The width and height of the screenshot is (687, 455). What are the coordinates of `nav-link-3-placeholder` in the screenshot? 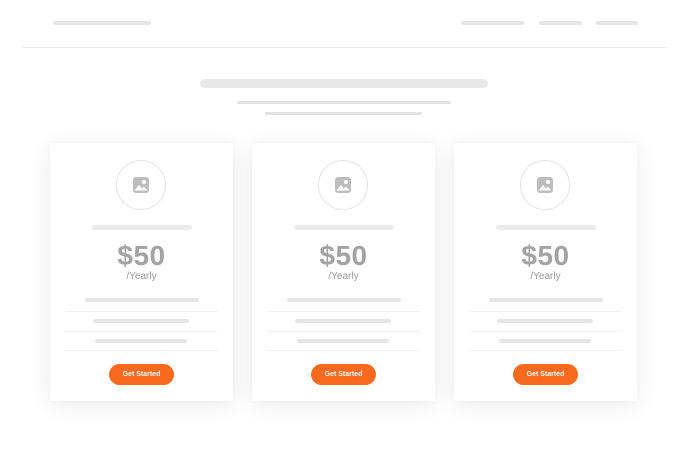 It's located at (617, 23).